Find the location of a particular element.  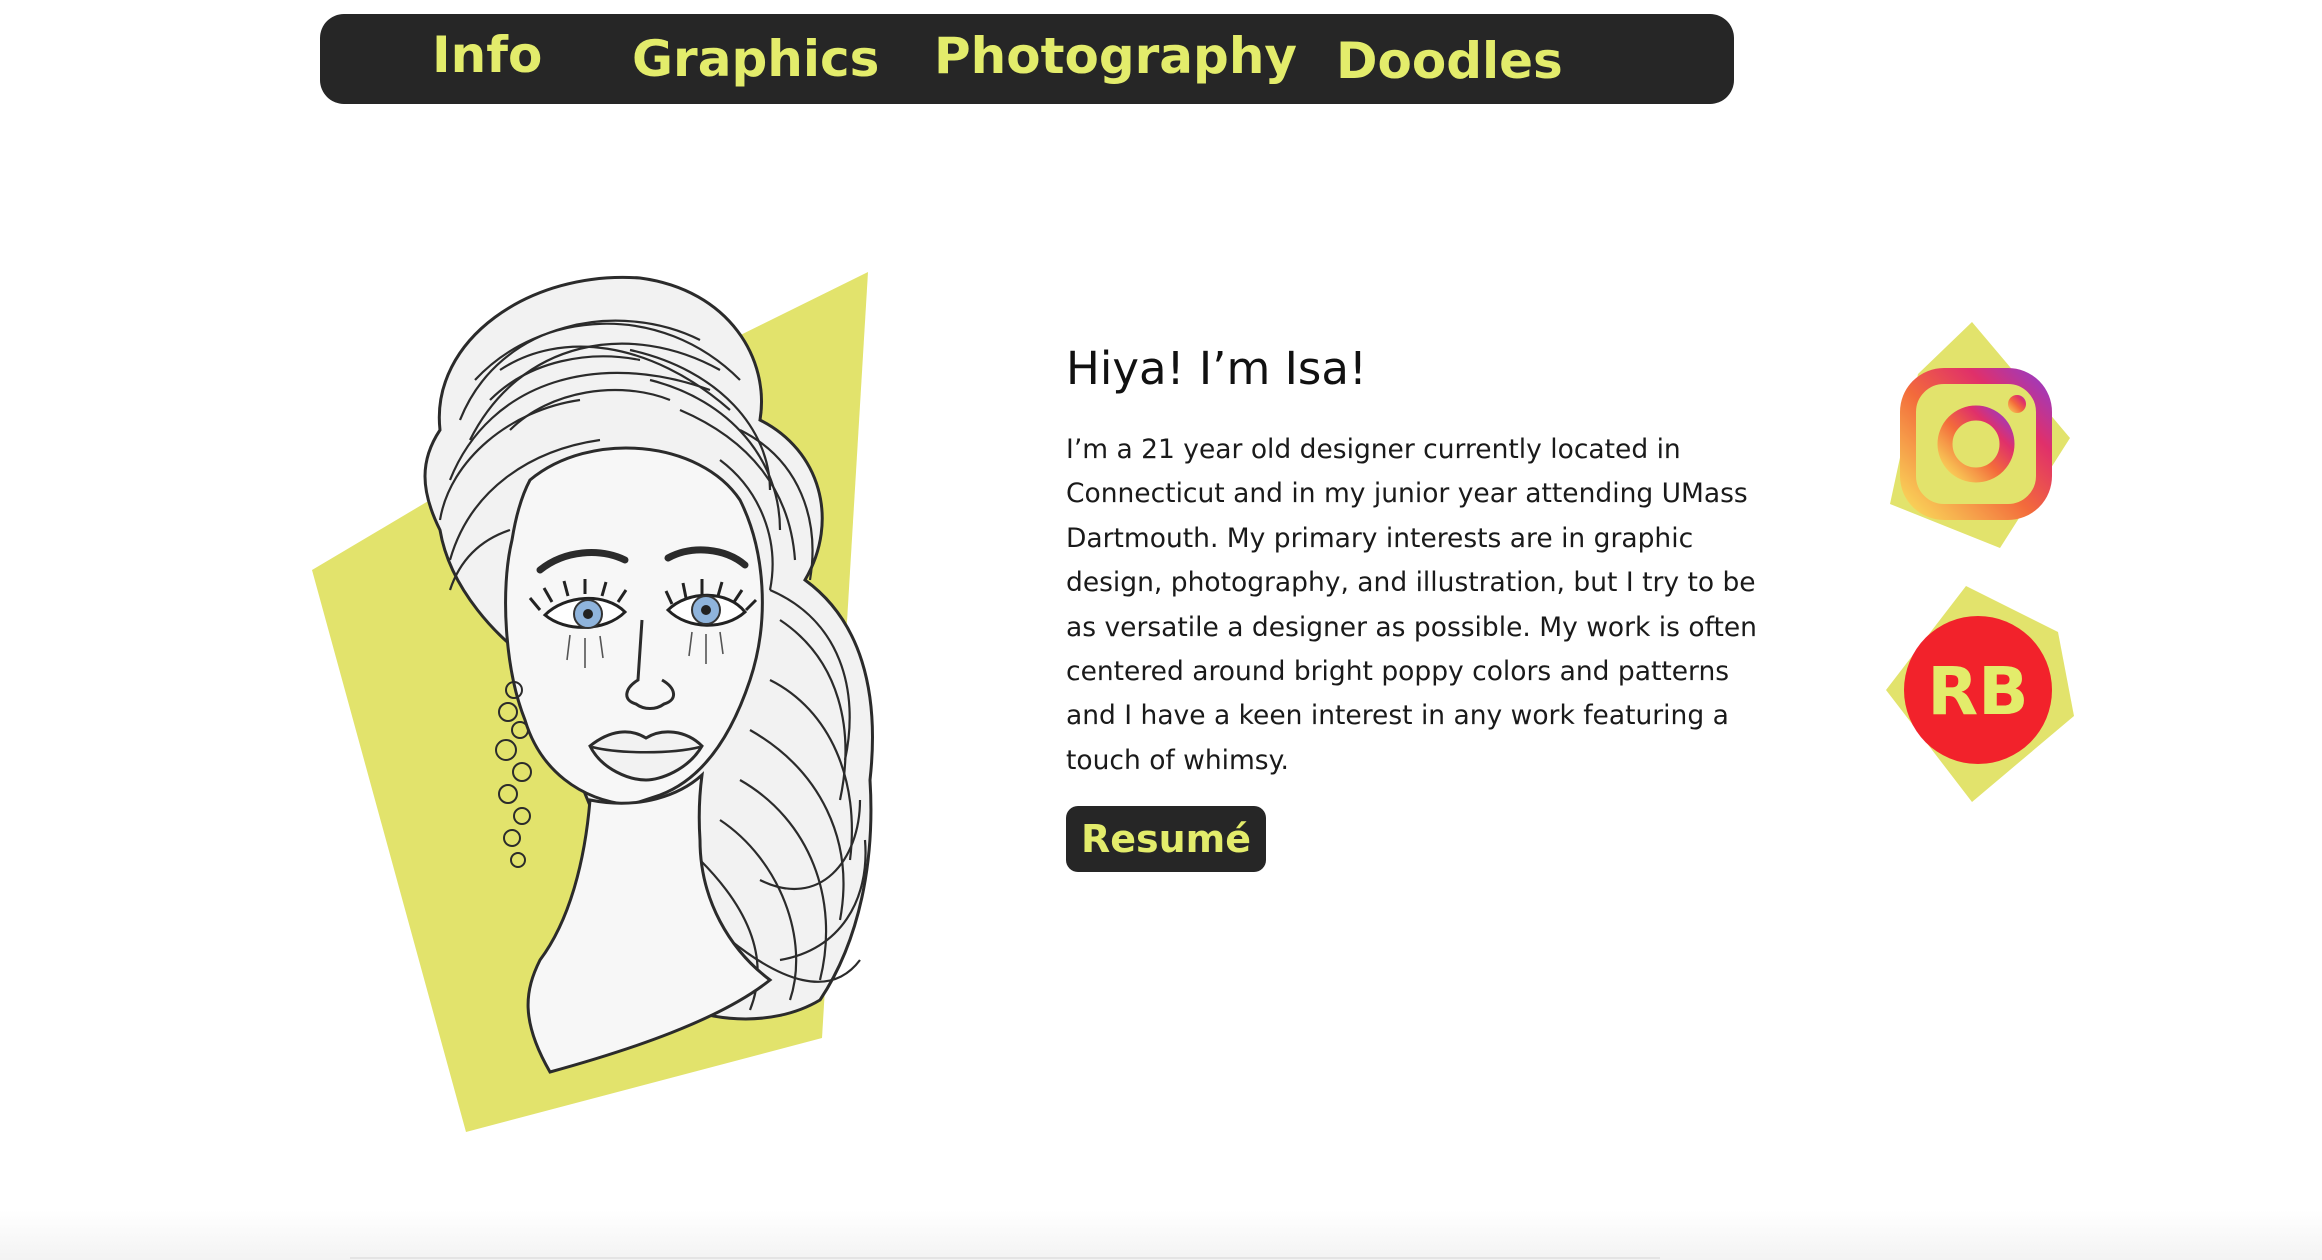

nav-item-photography: Photography is located at coordinates (1115, 56).